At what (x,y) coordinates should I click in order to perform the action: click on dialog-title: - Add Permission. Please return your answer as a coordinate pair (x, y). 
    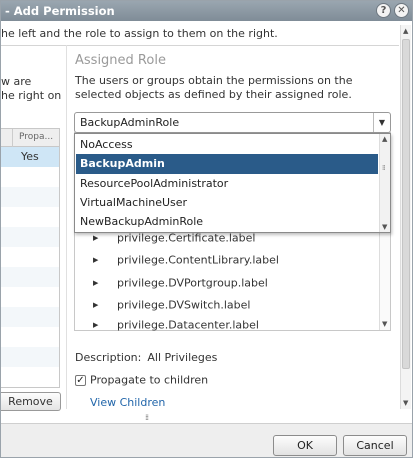
    Looking at the image, I should click on (60, 11).